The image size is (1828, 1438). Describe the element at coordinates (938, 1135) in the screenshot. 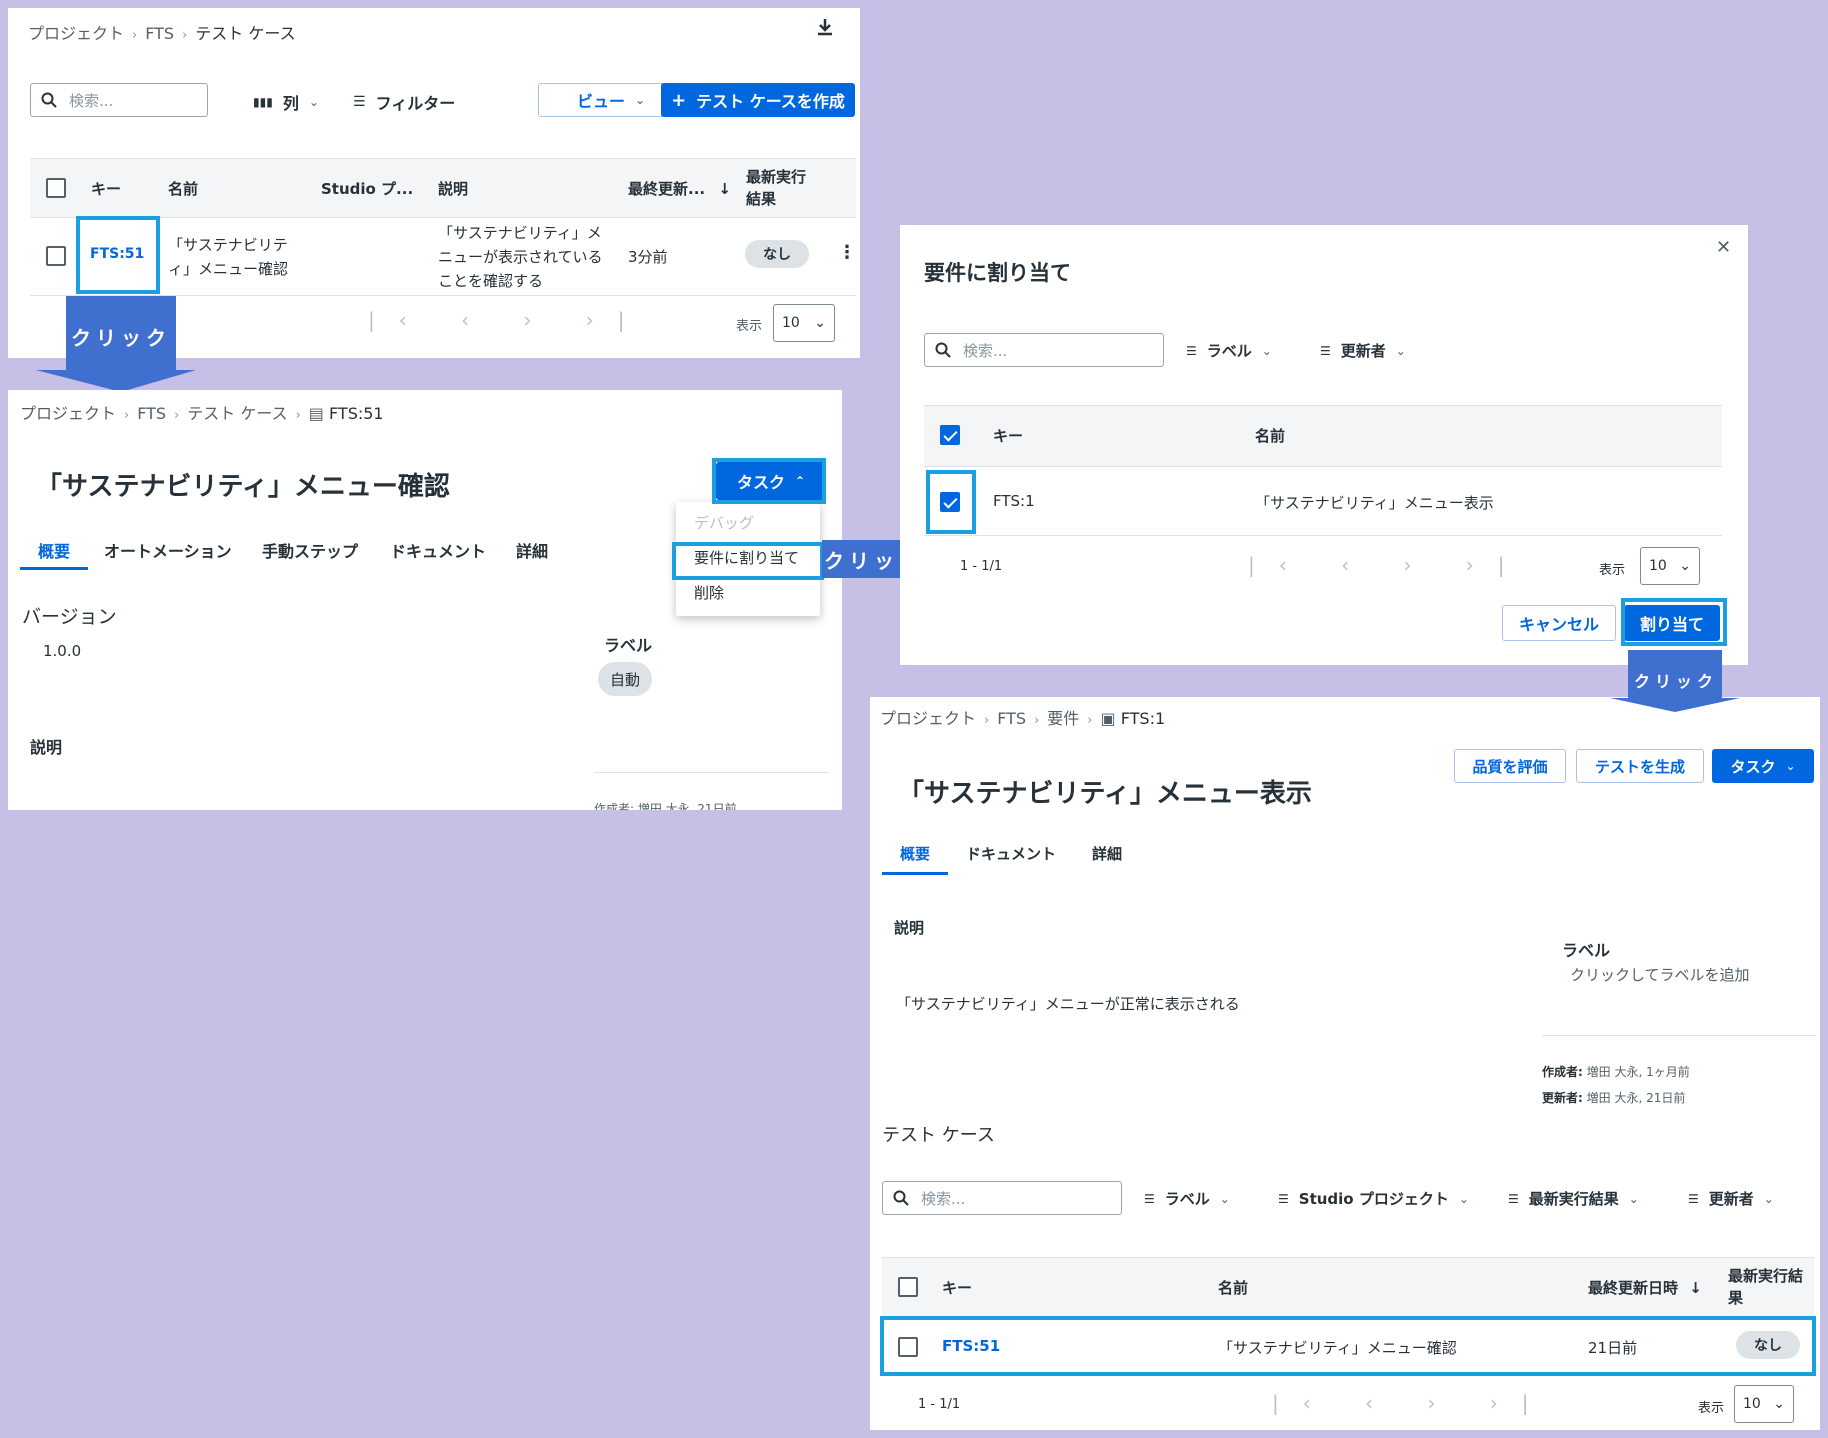

I see `testcases-heading: テスト ケース` at that location.